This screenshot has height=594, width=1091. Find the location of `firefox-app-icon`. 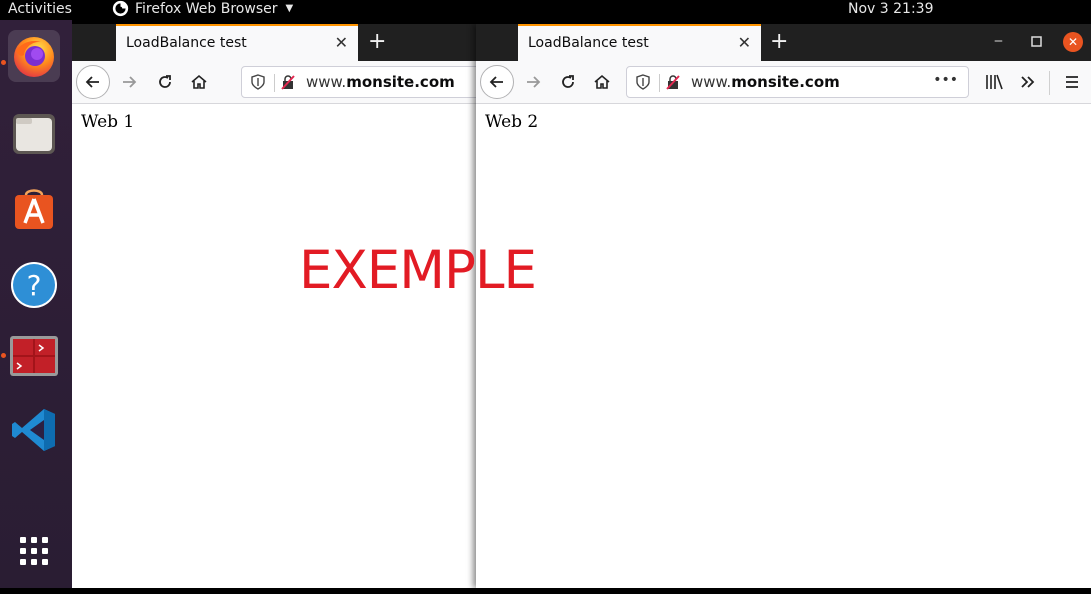

firefox-app-icon is located at coordinates (120, 8).